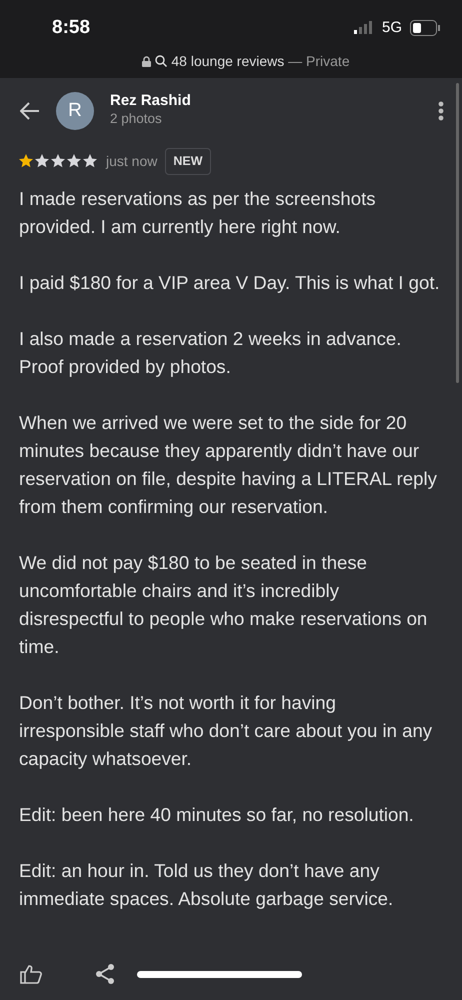  What do you see at coordinates (30, 111) in the screenshot?
I see `back-arrow-icon` at bounding box center [30, 111].